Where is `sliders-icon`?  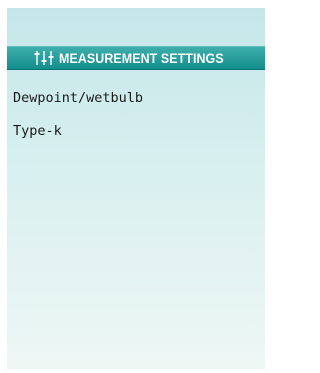 sliders-icon is located at coordinates (44, 58).